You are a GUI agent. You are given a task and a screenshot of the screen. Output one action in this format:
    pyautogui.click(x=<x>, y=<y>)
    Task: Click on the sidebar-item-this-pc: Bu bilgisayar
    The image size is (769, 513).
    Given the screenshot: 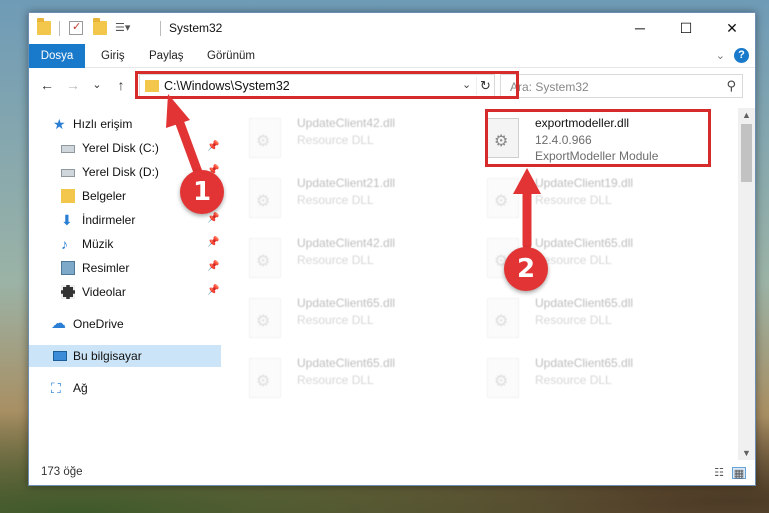 What is the action you would take?
    pyautogui.click(x=125, y=356)
    